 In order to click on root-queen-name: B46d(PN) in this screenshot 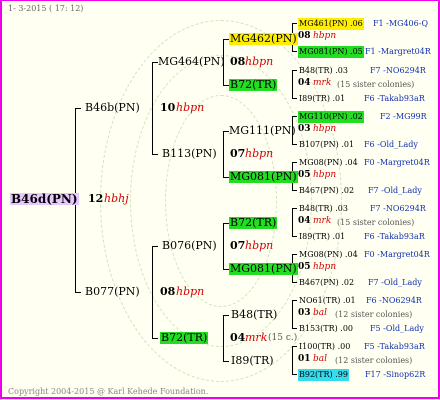, I will do `click(44, 199)`.